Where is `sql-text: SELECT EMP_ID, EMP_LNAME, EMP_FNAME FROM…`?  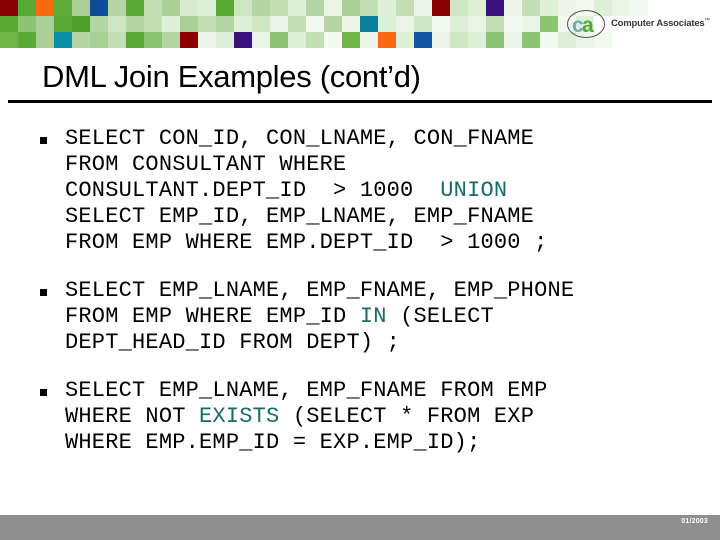
sql-text: SELECT EMP_ID, EMP_LNAME, EMP_FNAME FROM… is located at coordinates (306, 229).